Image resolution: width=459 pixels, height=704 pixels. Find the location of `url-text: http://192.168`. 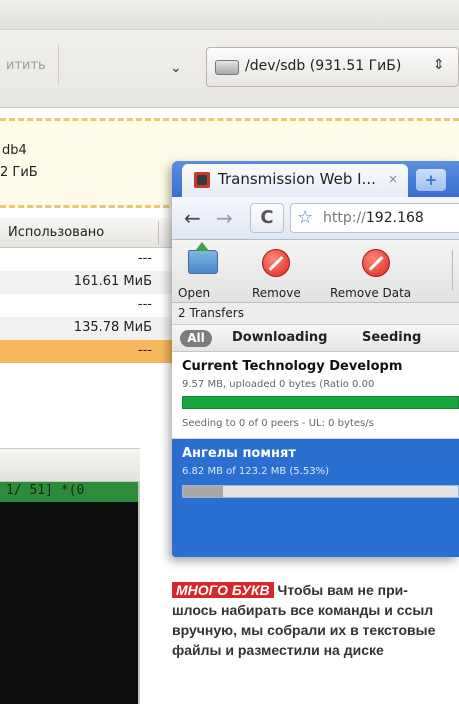

url-text: http://192.168 is located at coordinates (373, 218).